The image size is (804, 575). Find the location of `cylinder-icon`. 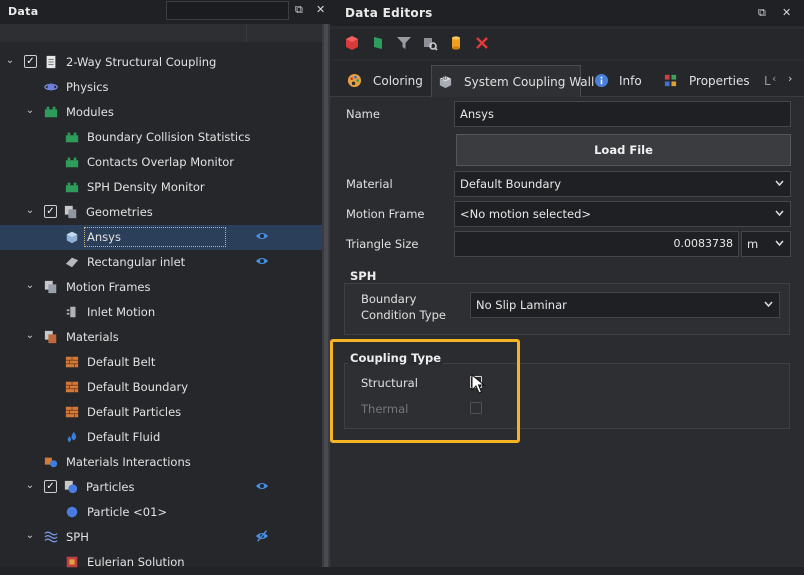

cylinder-icon is located at coordinates (456, 43).